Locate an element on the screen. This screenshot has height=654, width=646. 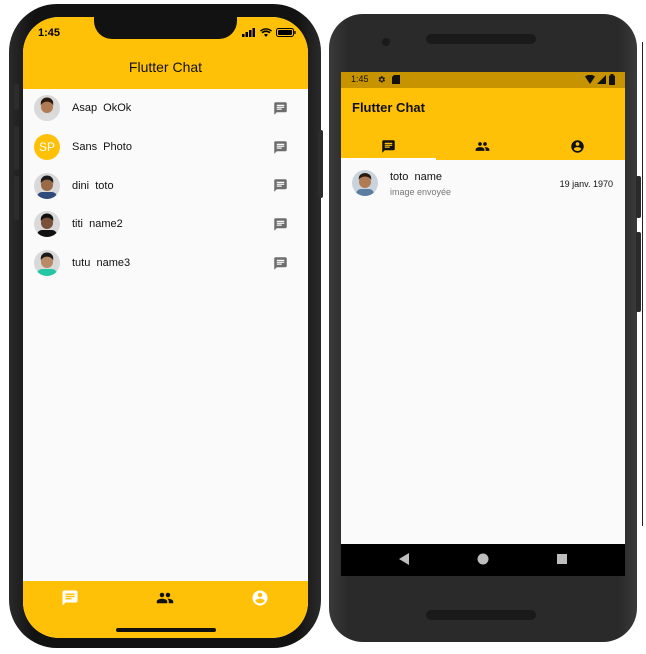
sim-card-icon is located at coordinates (396, 79).